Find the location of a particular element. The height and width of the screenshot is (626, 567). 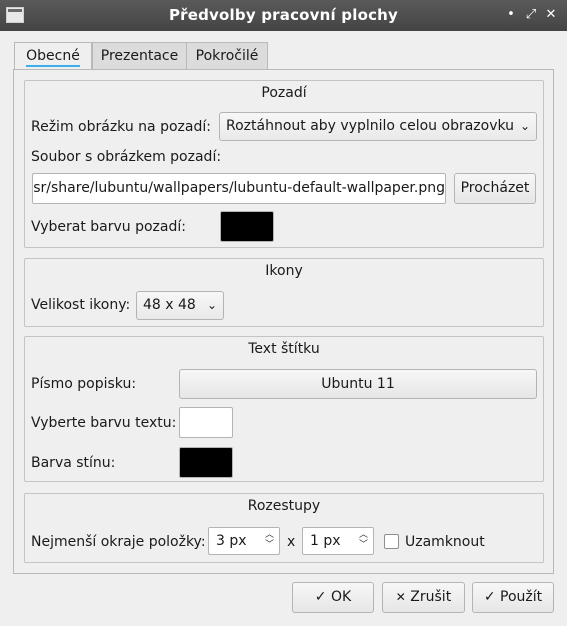

spacing-group-title: Rozestupy is located at coordinates (284, 506).